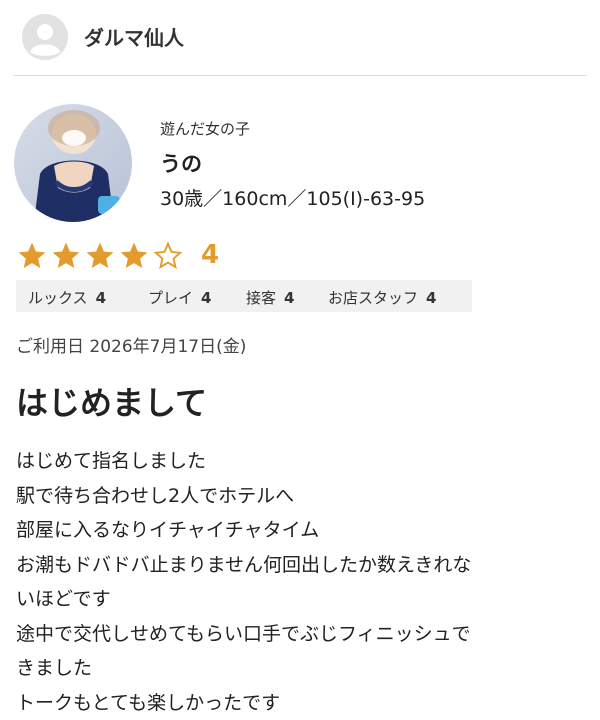 The height and width of the screenshot is (720, 600). I want to click on score-label: 接客, so click(261, 298).